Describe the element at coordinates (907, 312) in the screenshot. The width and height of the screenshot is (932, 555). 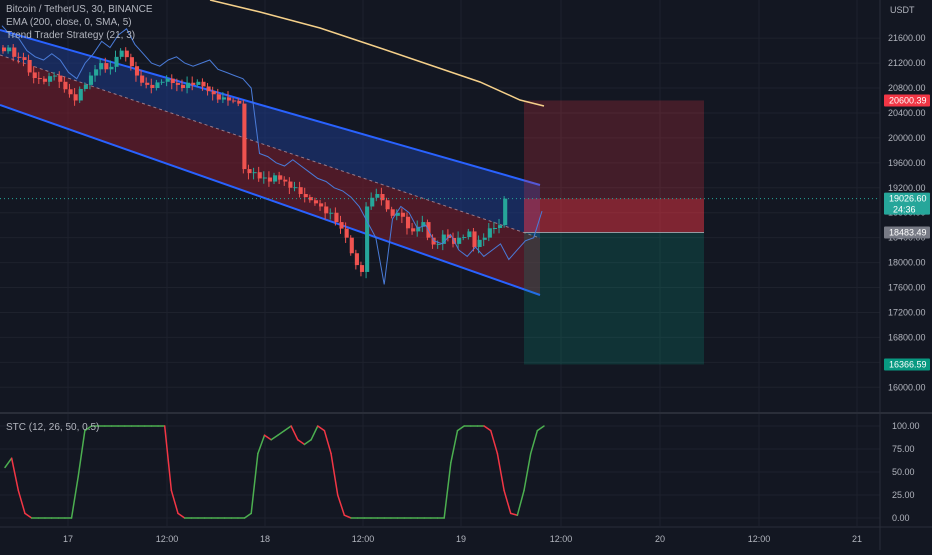
I see `price-tick-label: 17200.00` at that location.